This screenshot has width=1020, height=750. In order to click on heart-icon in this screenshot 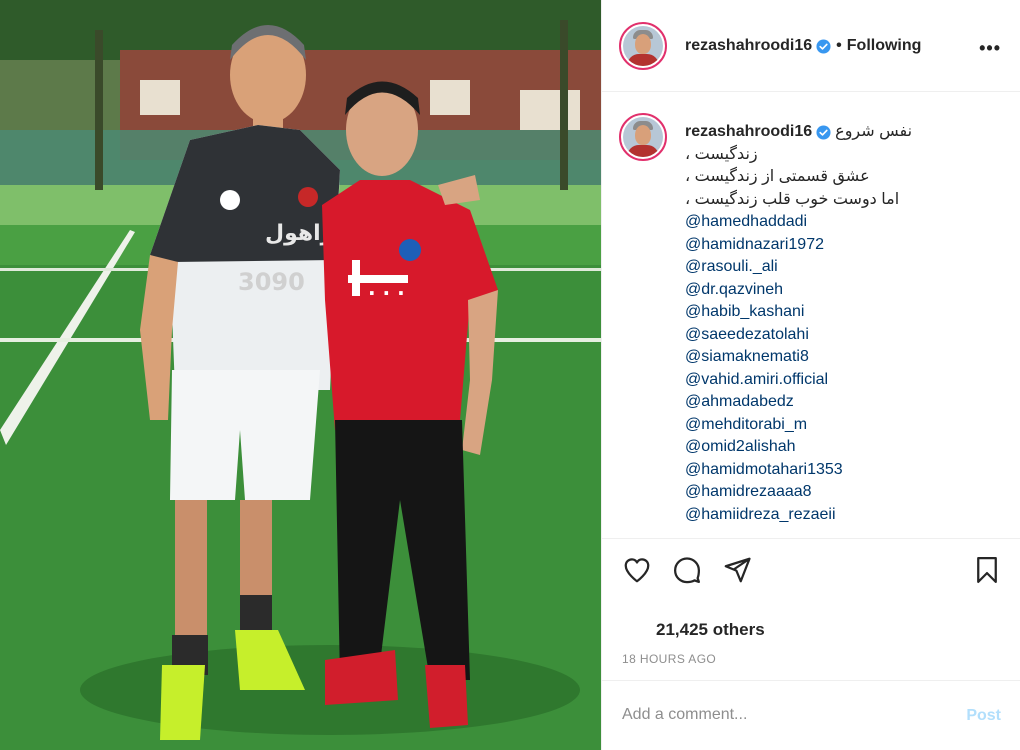, I will do `click(637, 570)`.